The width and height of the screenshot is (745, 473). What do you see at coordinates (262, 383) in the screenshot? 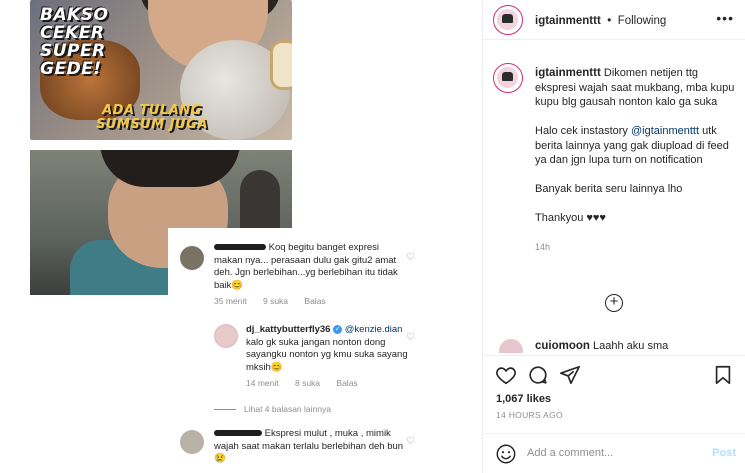
I see `comment-time: 14 menit` at bounding box center [262, 383].